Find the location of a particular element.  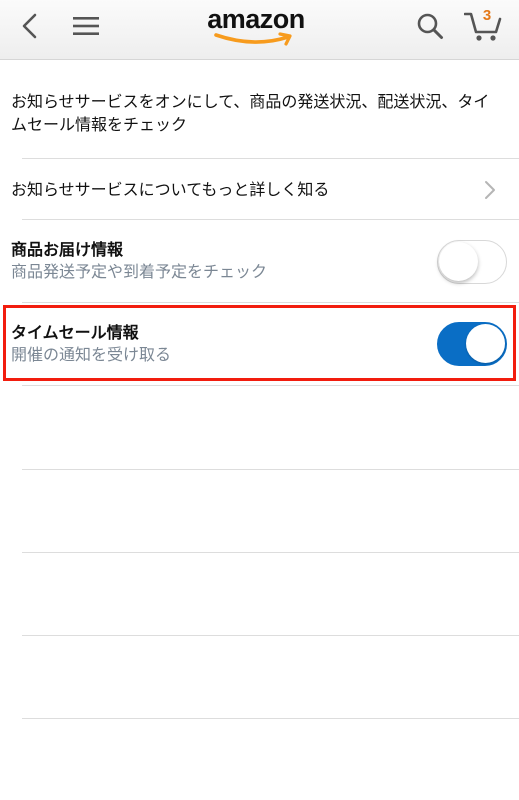

back-button is located at coordinates (30, 26).